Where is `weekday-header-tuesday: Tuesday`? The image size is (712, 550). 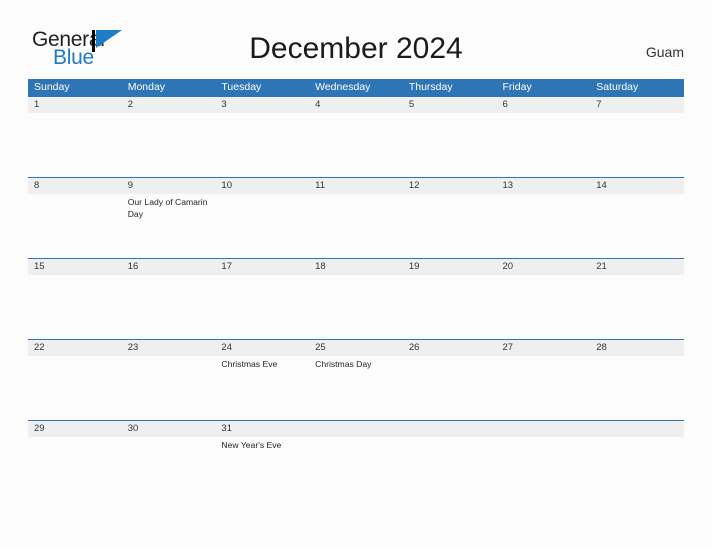
weekday-header-tuesday: Tuesday is located at coordinates (241, 87).